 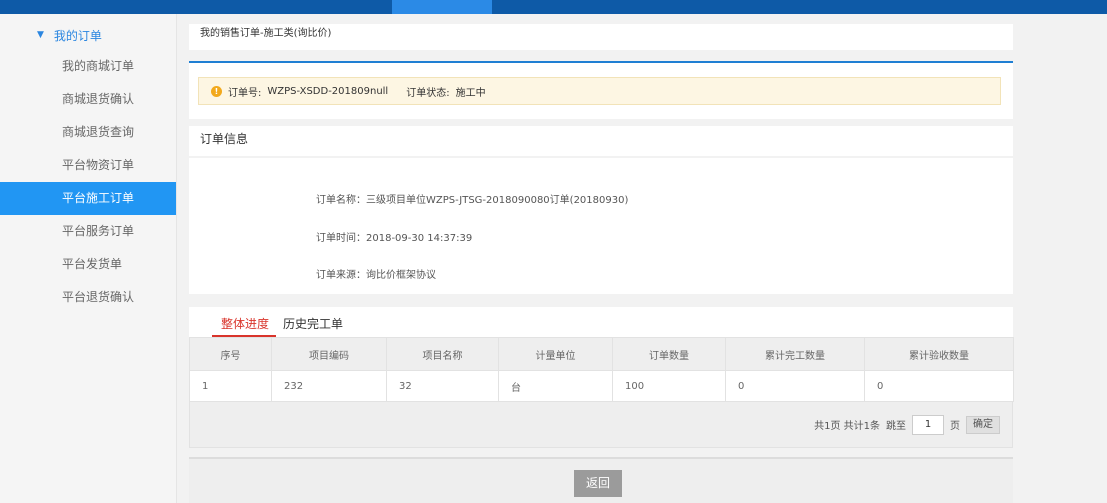 I want to click on order-no-value: WZPS-XSDD-201809null, so click(x=328, y=91).